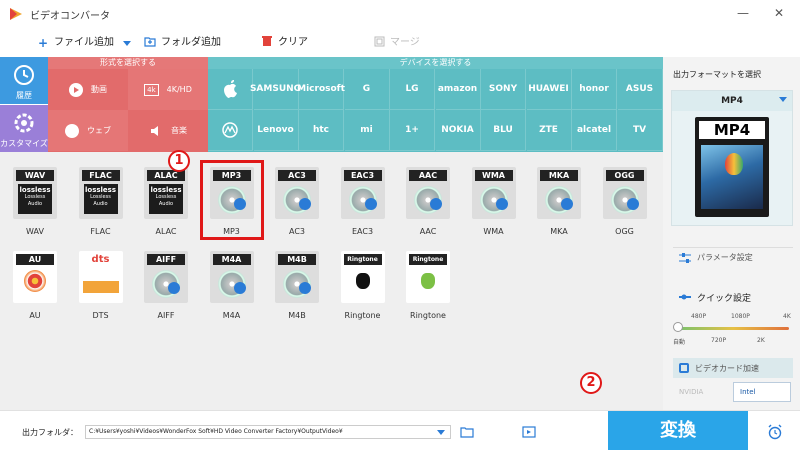 This screenshot has height=450, width=800. I want to click on gpu-accel-button: ビデオカード加速, so click(733, 368).